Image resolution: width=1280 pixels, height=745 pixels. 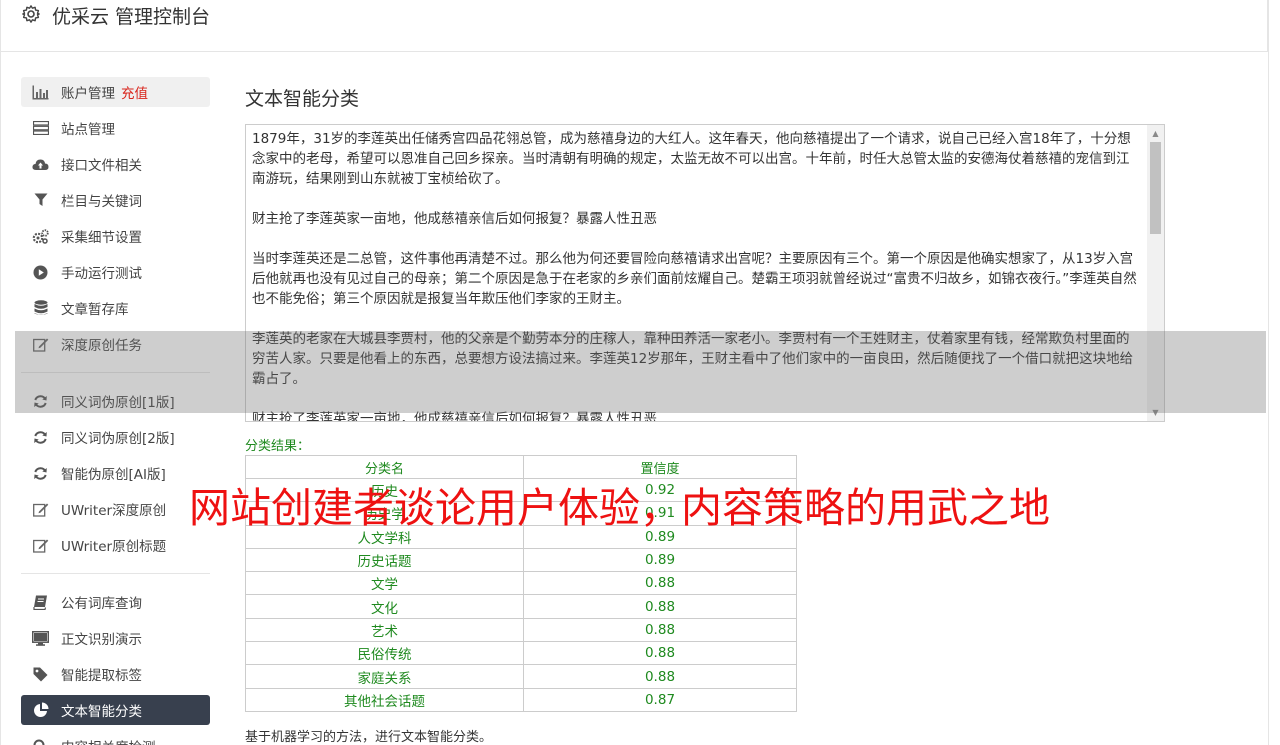 What do you see at coordinates (101, 676) in the screenshot?
I see `sidebar-item-label: 智能提取标签` at bounding box center [101, 676].